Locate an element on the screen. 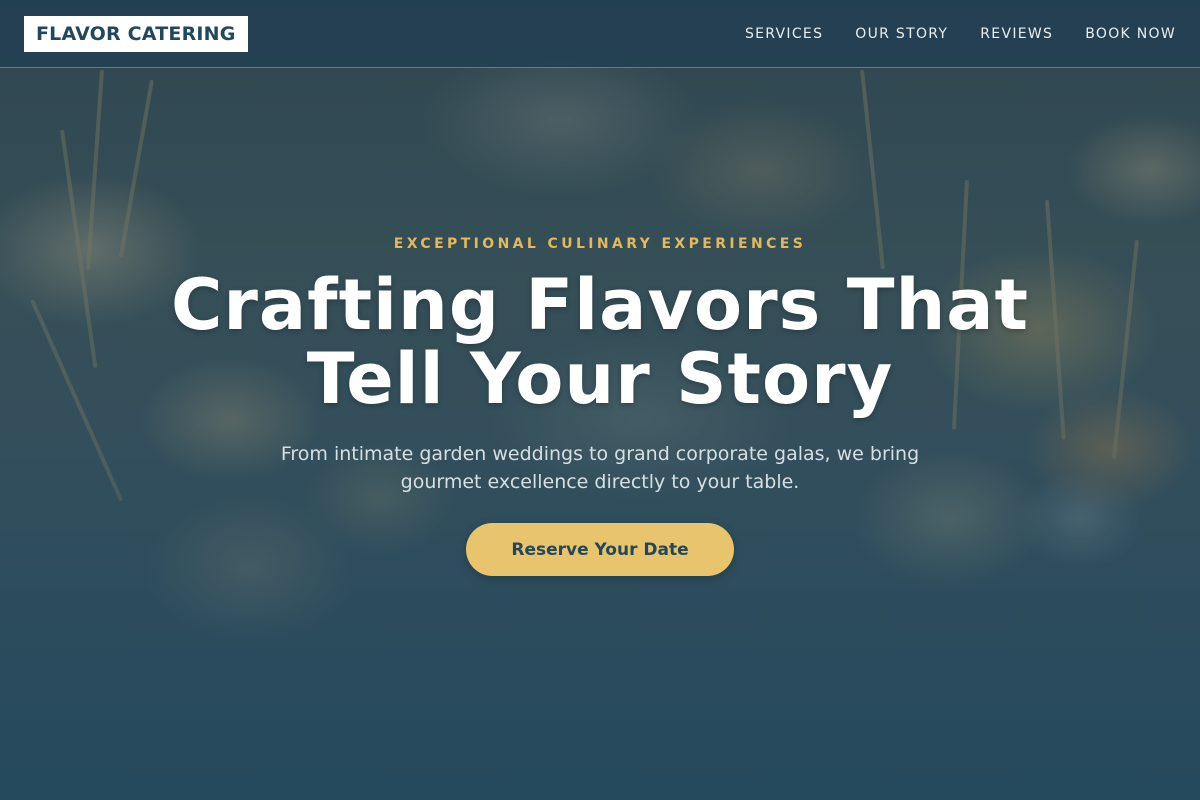 This screenshot has width=1200, height=800. reserve-date-button: Reserve Your Date is located at coordinates (600, 549).